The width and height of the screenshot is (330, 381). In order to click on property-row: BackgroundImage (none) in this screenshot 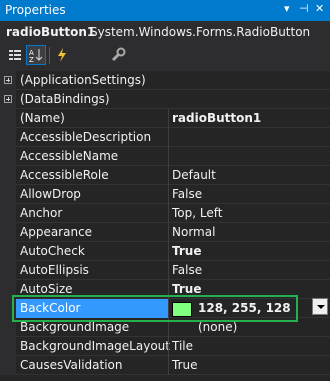, I will do `click(165, 327)`.